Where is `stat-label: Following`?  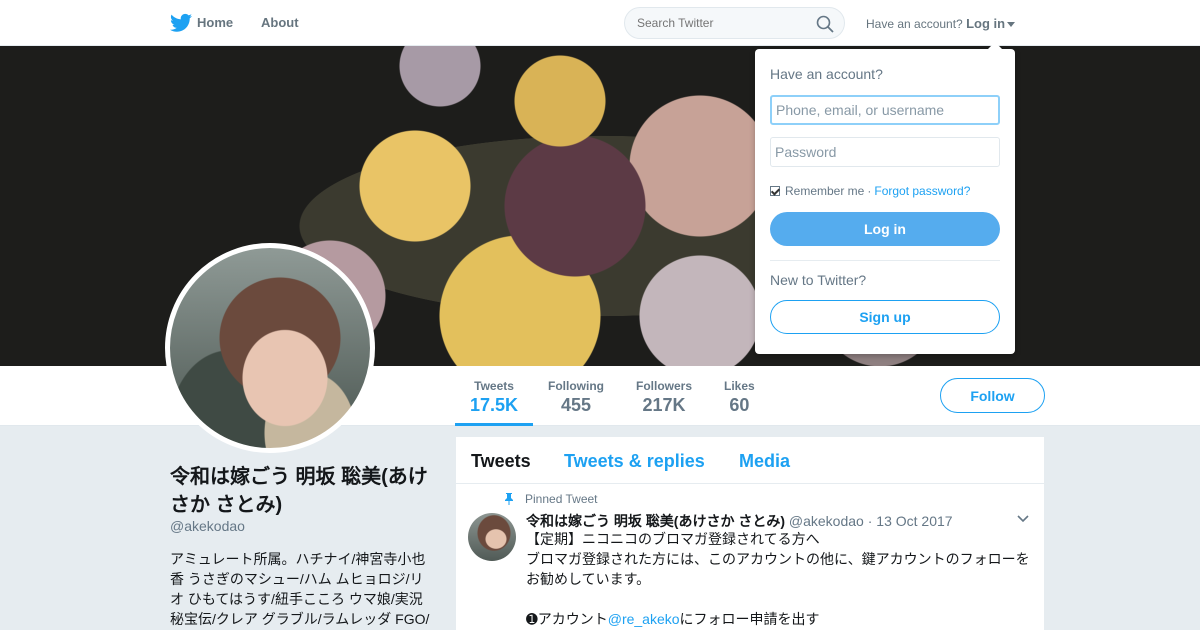 stat-label: Following is located at coordinates (576, 386).